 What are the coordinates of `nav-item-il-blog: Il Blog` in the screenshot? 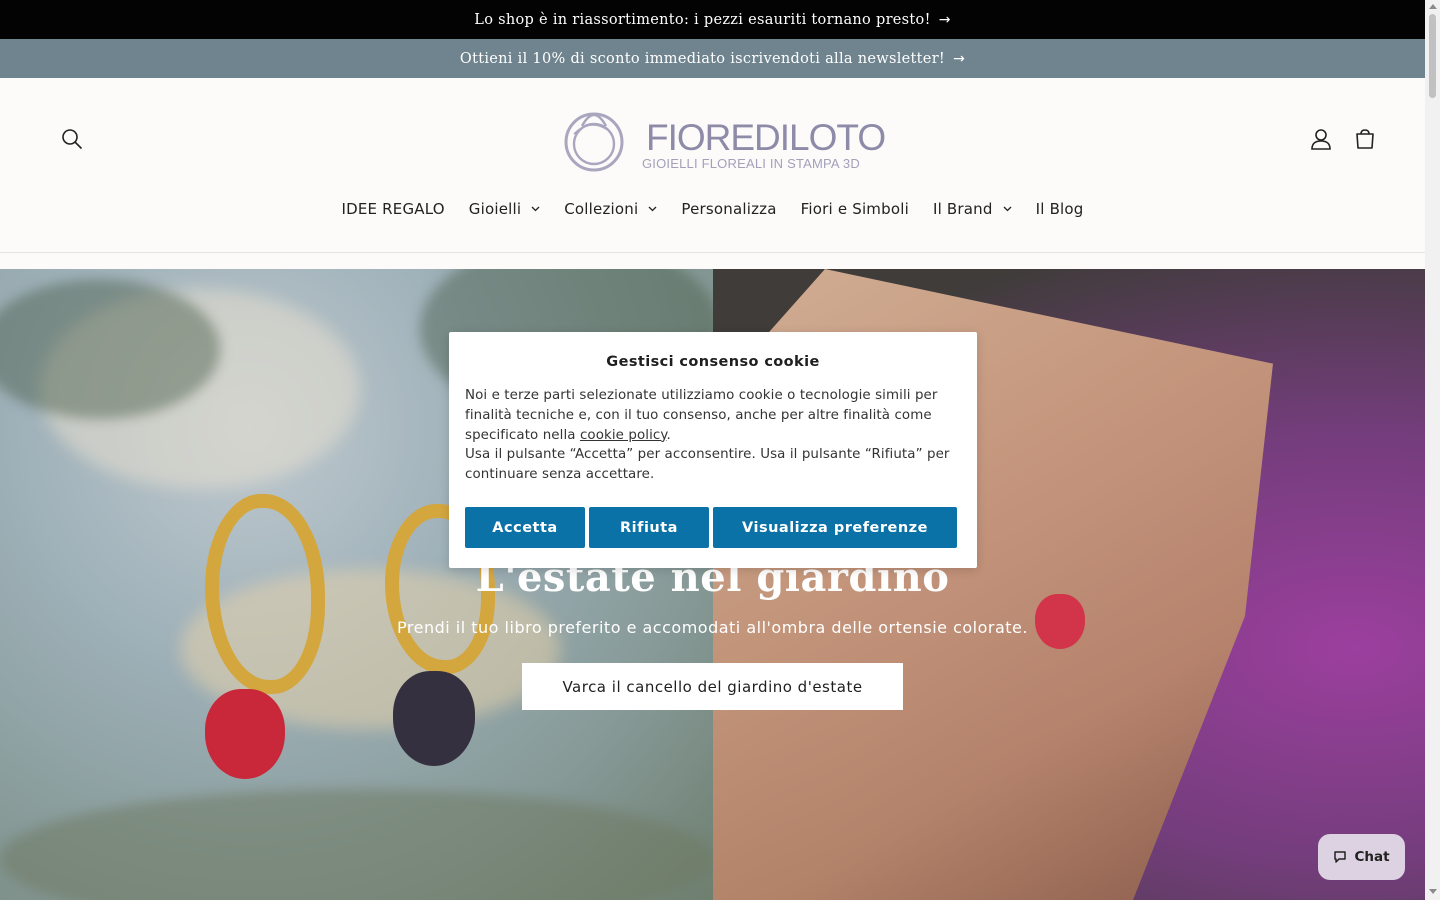 It's located at (1060, 209).